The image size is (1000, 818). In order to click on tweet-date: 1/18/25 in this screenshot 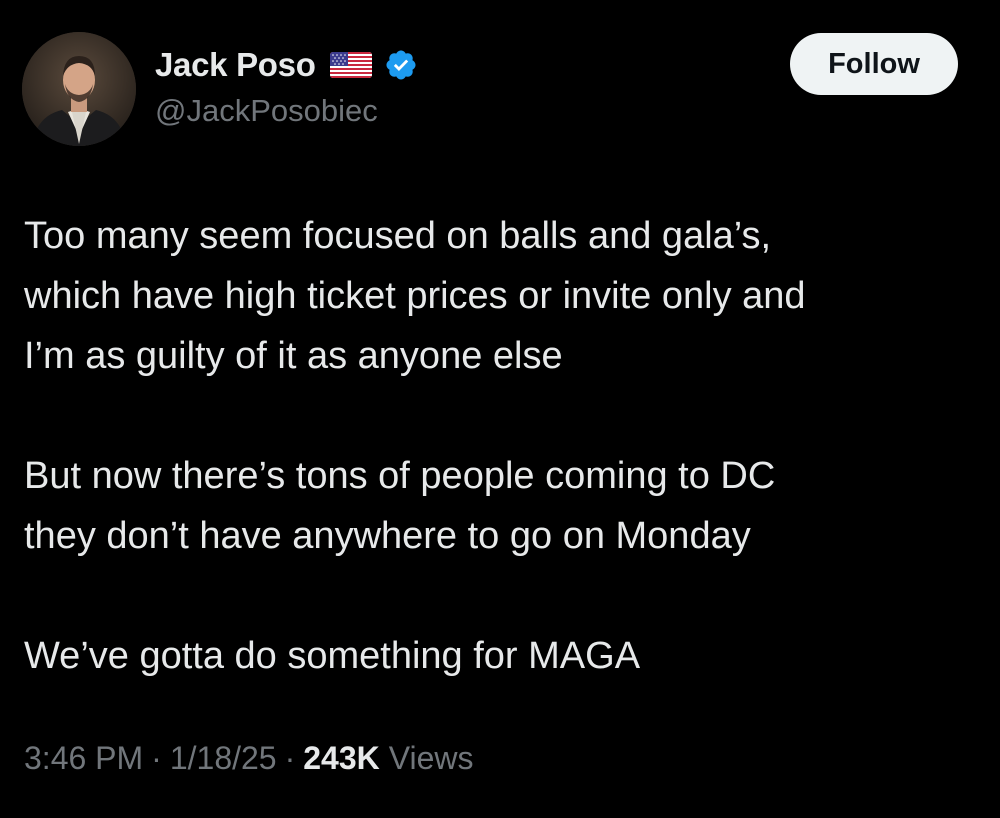, I will do `click(223, 758)`.